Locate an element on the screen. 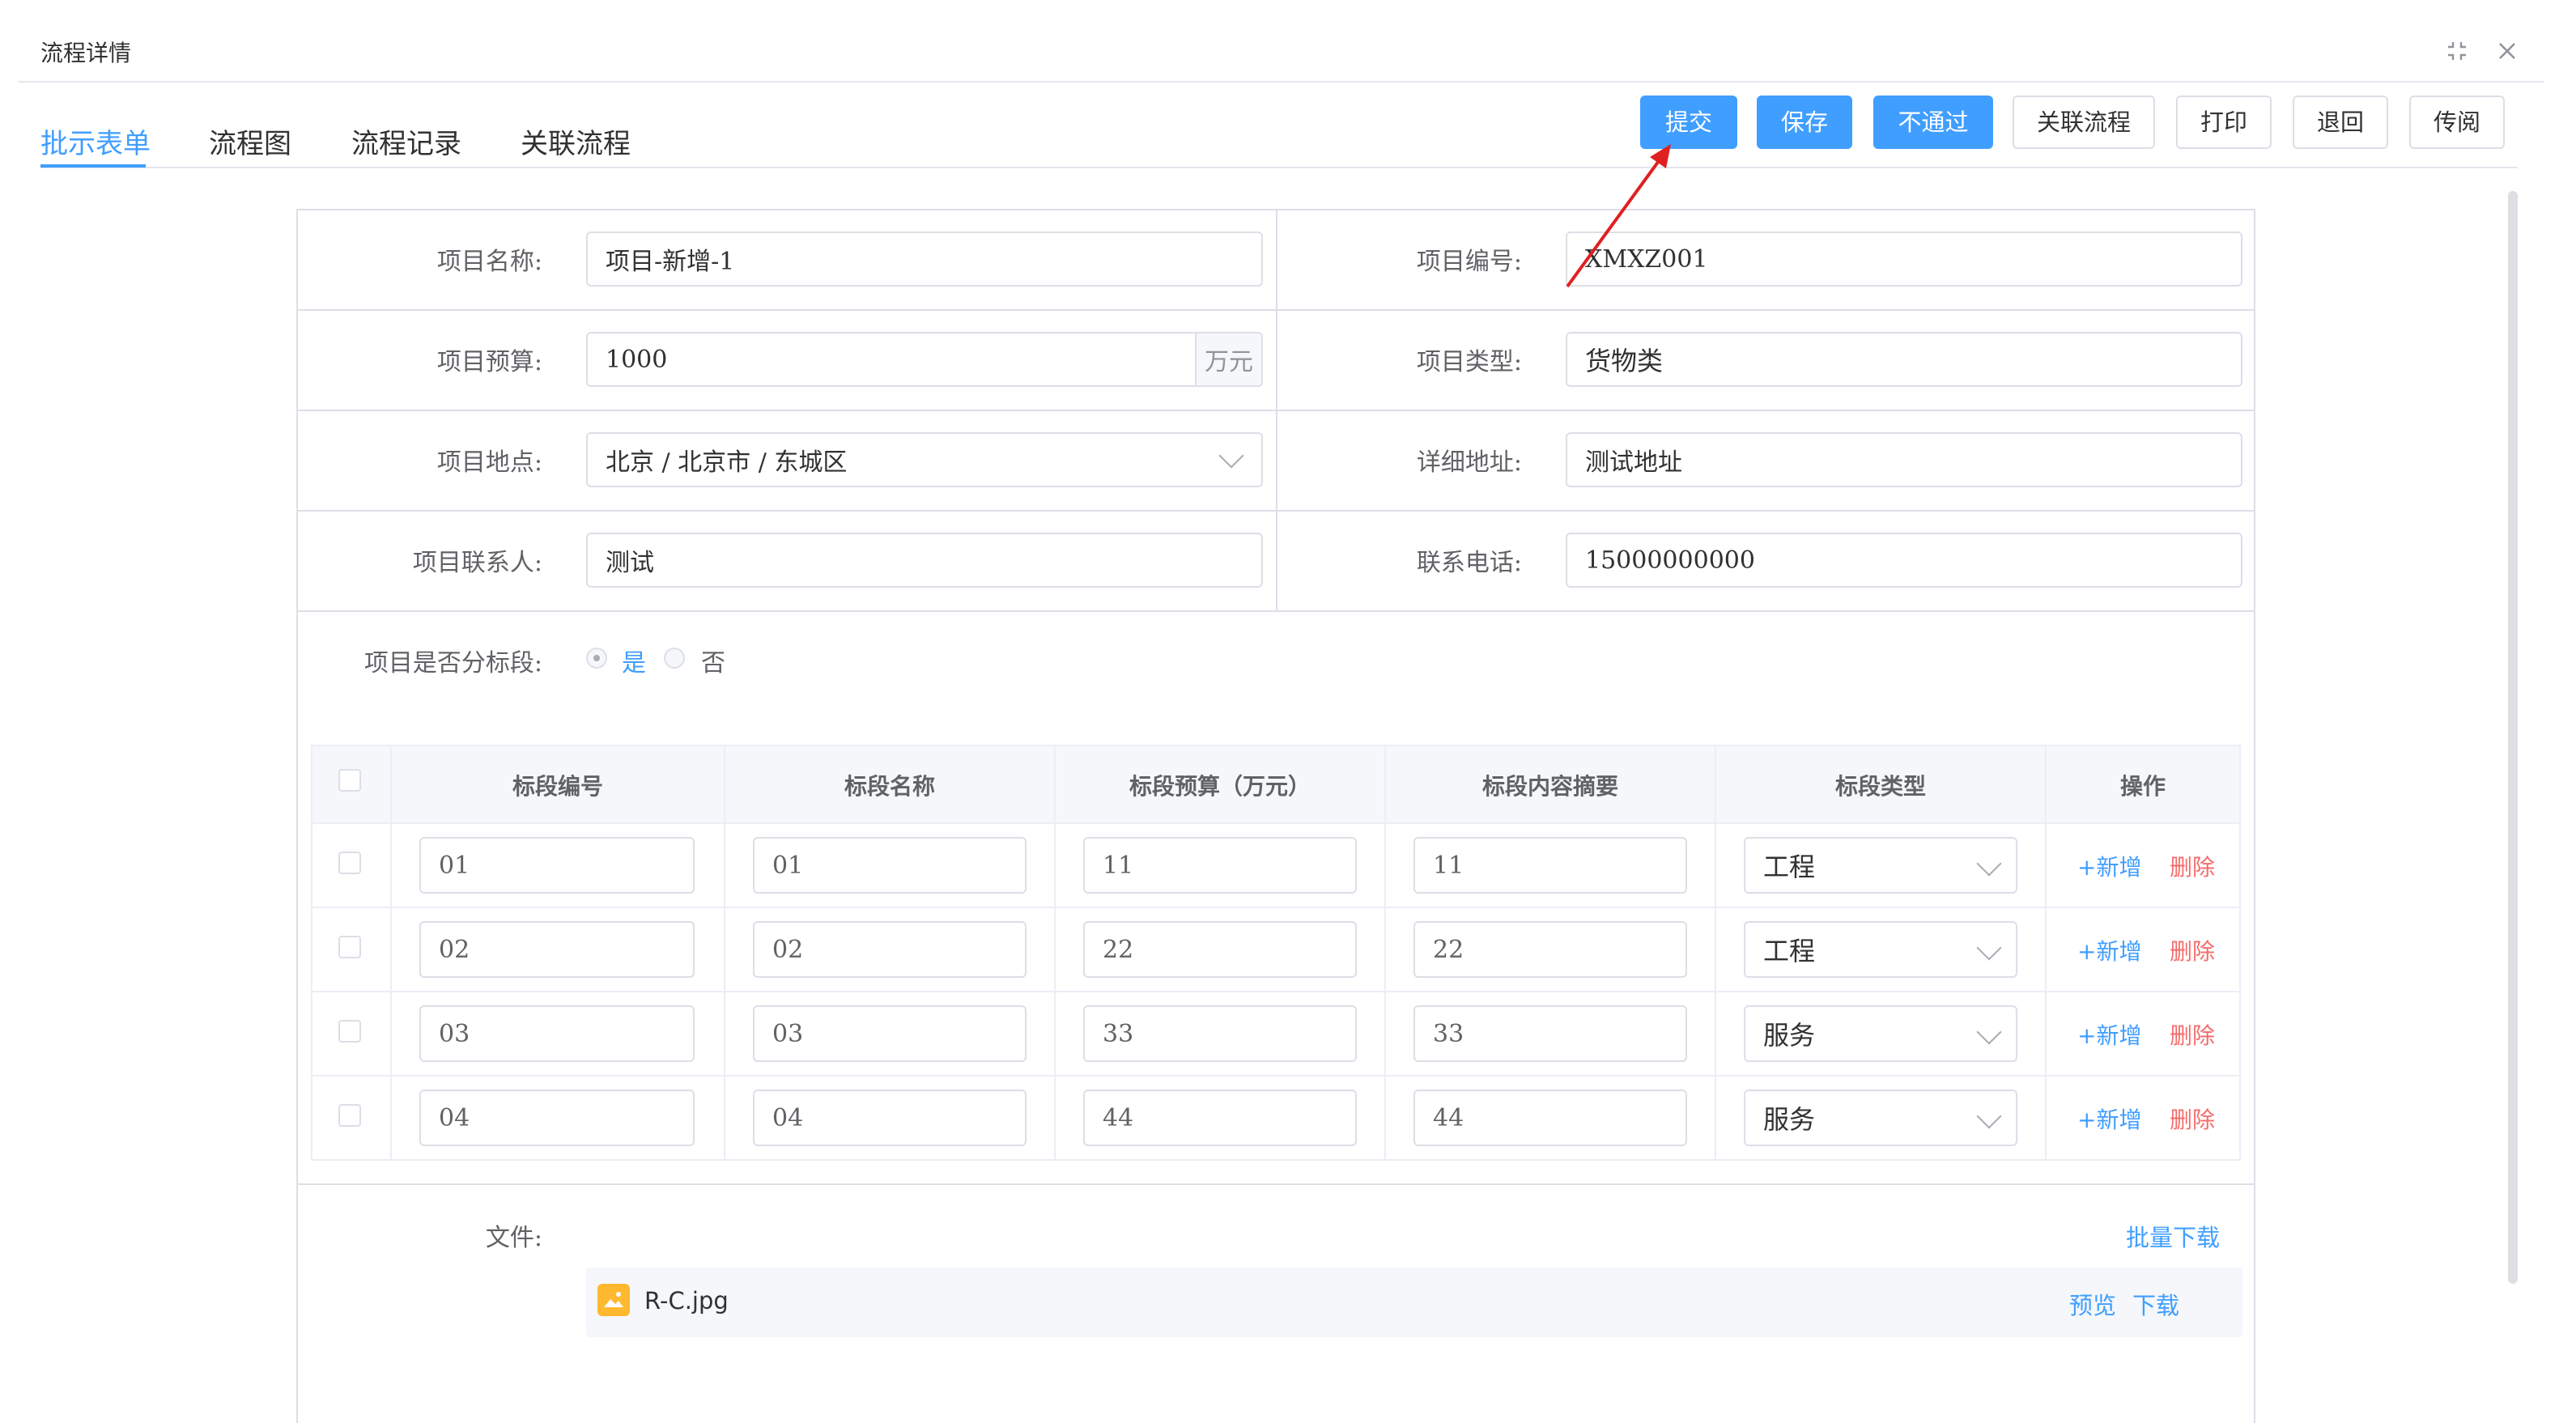  cell-value: 11 is located at coordinates (1448, 865).